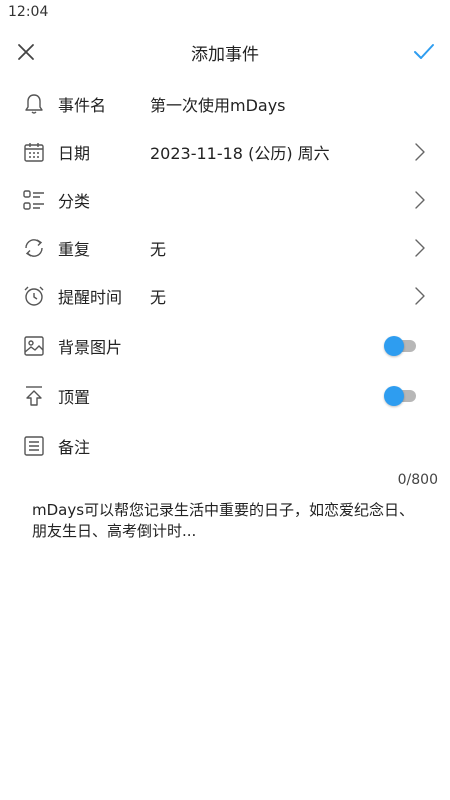 The image size is (450, 800). I want to click on repeat-icon, so click(34, 248).